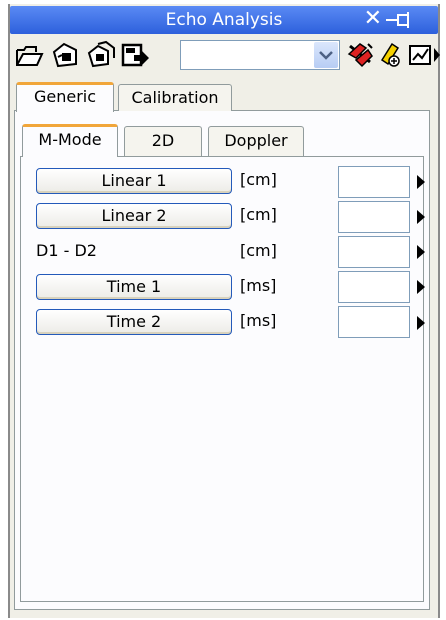 This screenshot has height=620, width=446. I want to click on tab-2d: 2D, so click(163, 141).